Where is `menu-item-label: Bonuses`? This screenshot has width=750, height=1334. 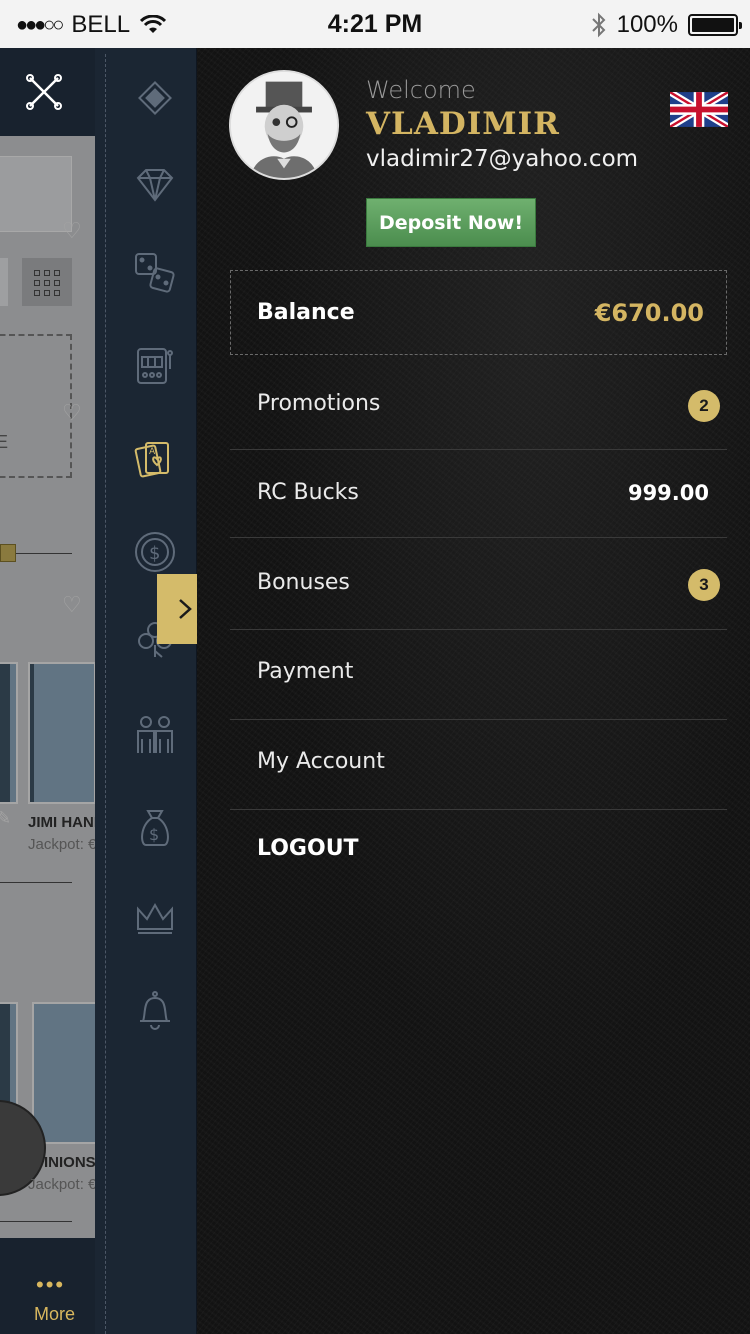 menu-item-label: Bonuses is located at coordinates (303, 582).